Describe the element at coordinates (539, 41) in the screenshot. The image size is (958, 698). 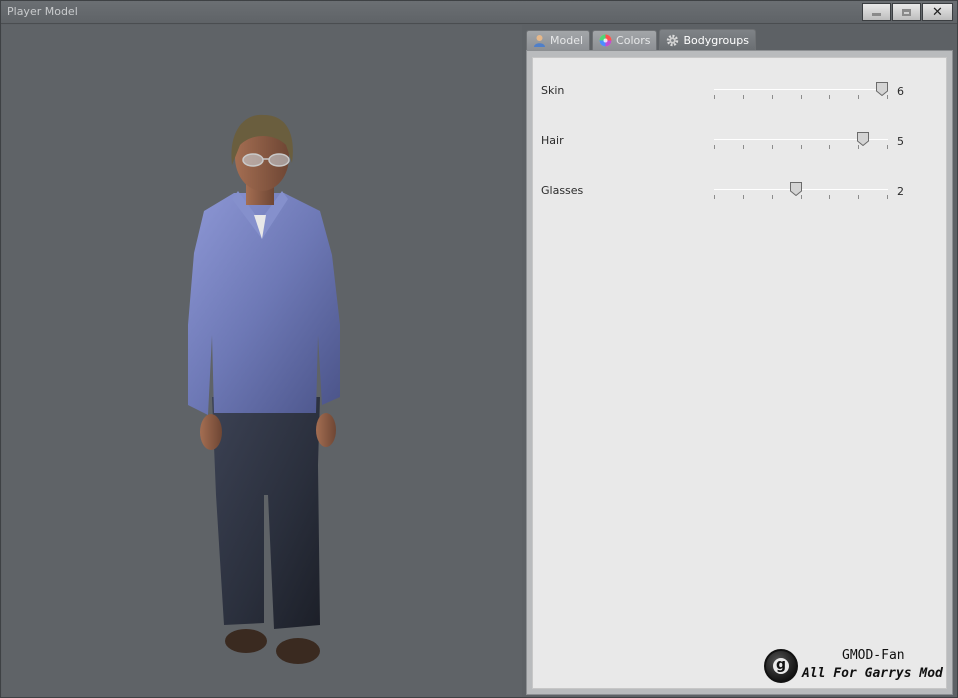
I see `person-icon` at that location.